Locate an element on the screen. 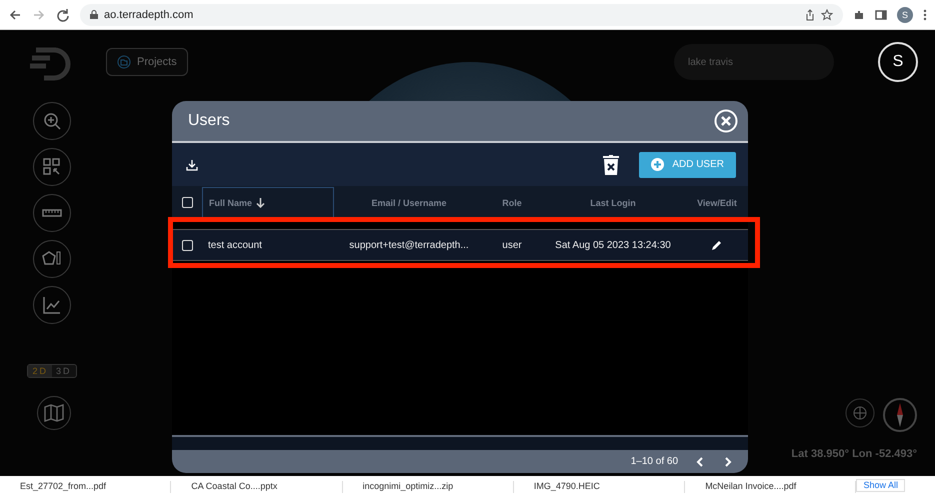  column-header: Role is located at coordinates (512, 203).